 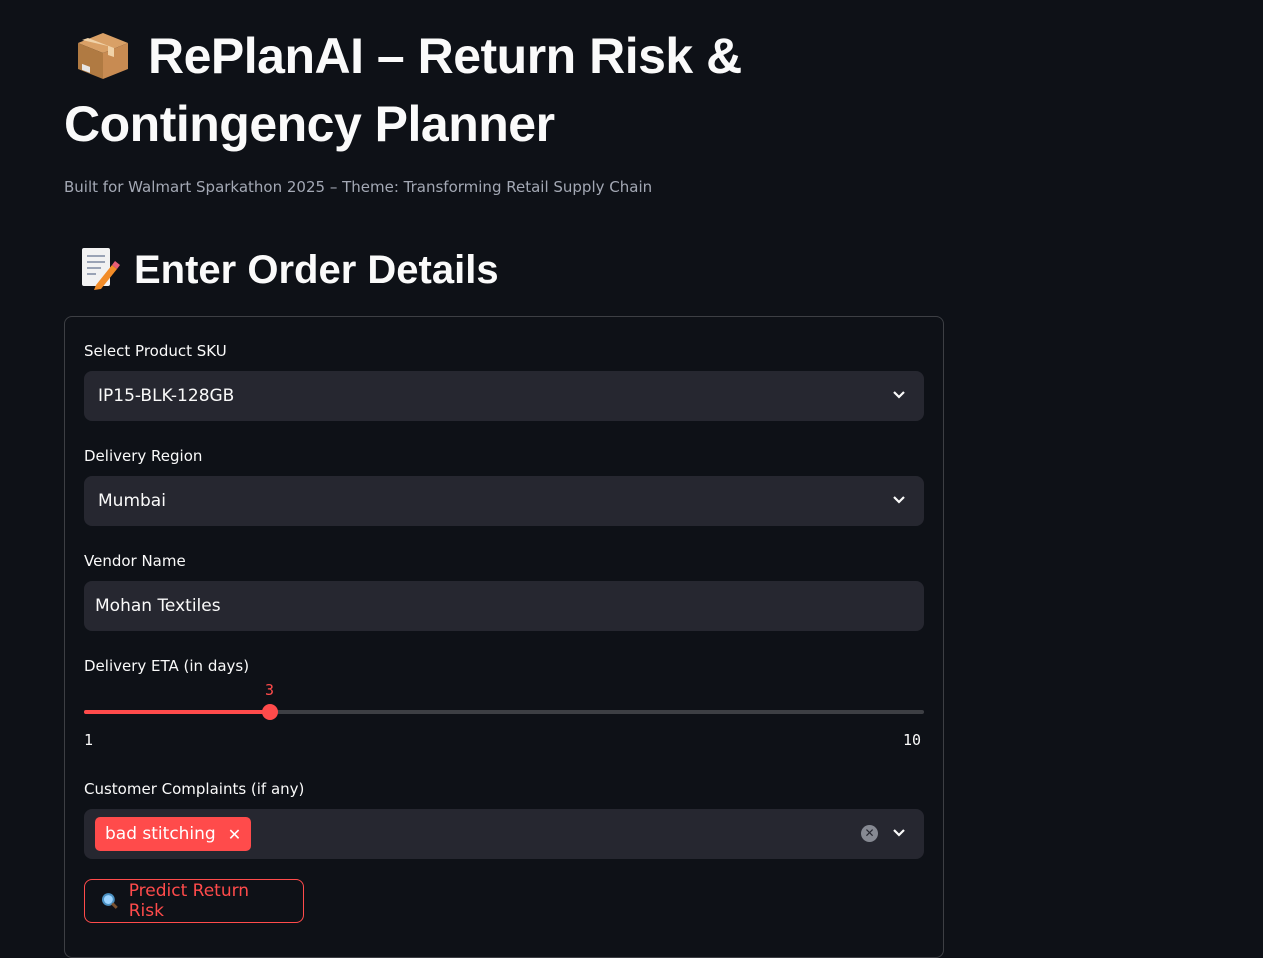 What do you see at coordinates (504, 834) in the screenshot?
I see `complaints-multiselect: bad stitching ✕ ✕` at bounding box center [504, 834].